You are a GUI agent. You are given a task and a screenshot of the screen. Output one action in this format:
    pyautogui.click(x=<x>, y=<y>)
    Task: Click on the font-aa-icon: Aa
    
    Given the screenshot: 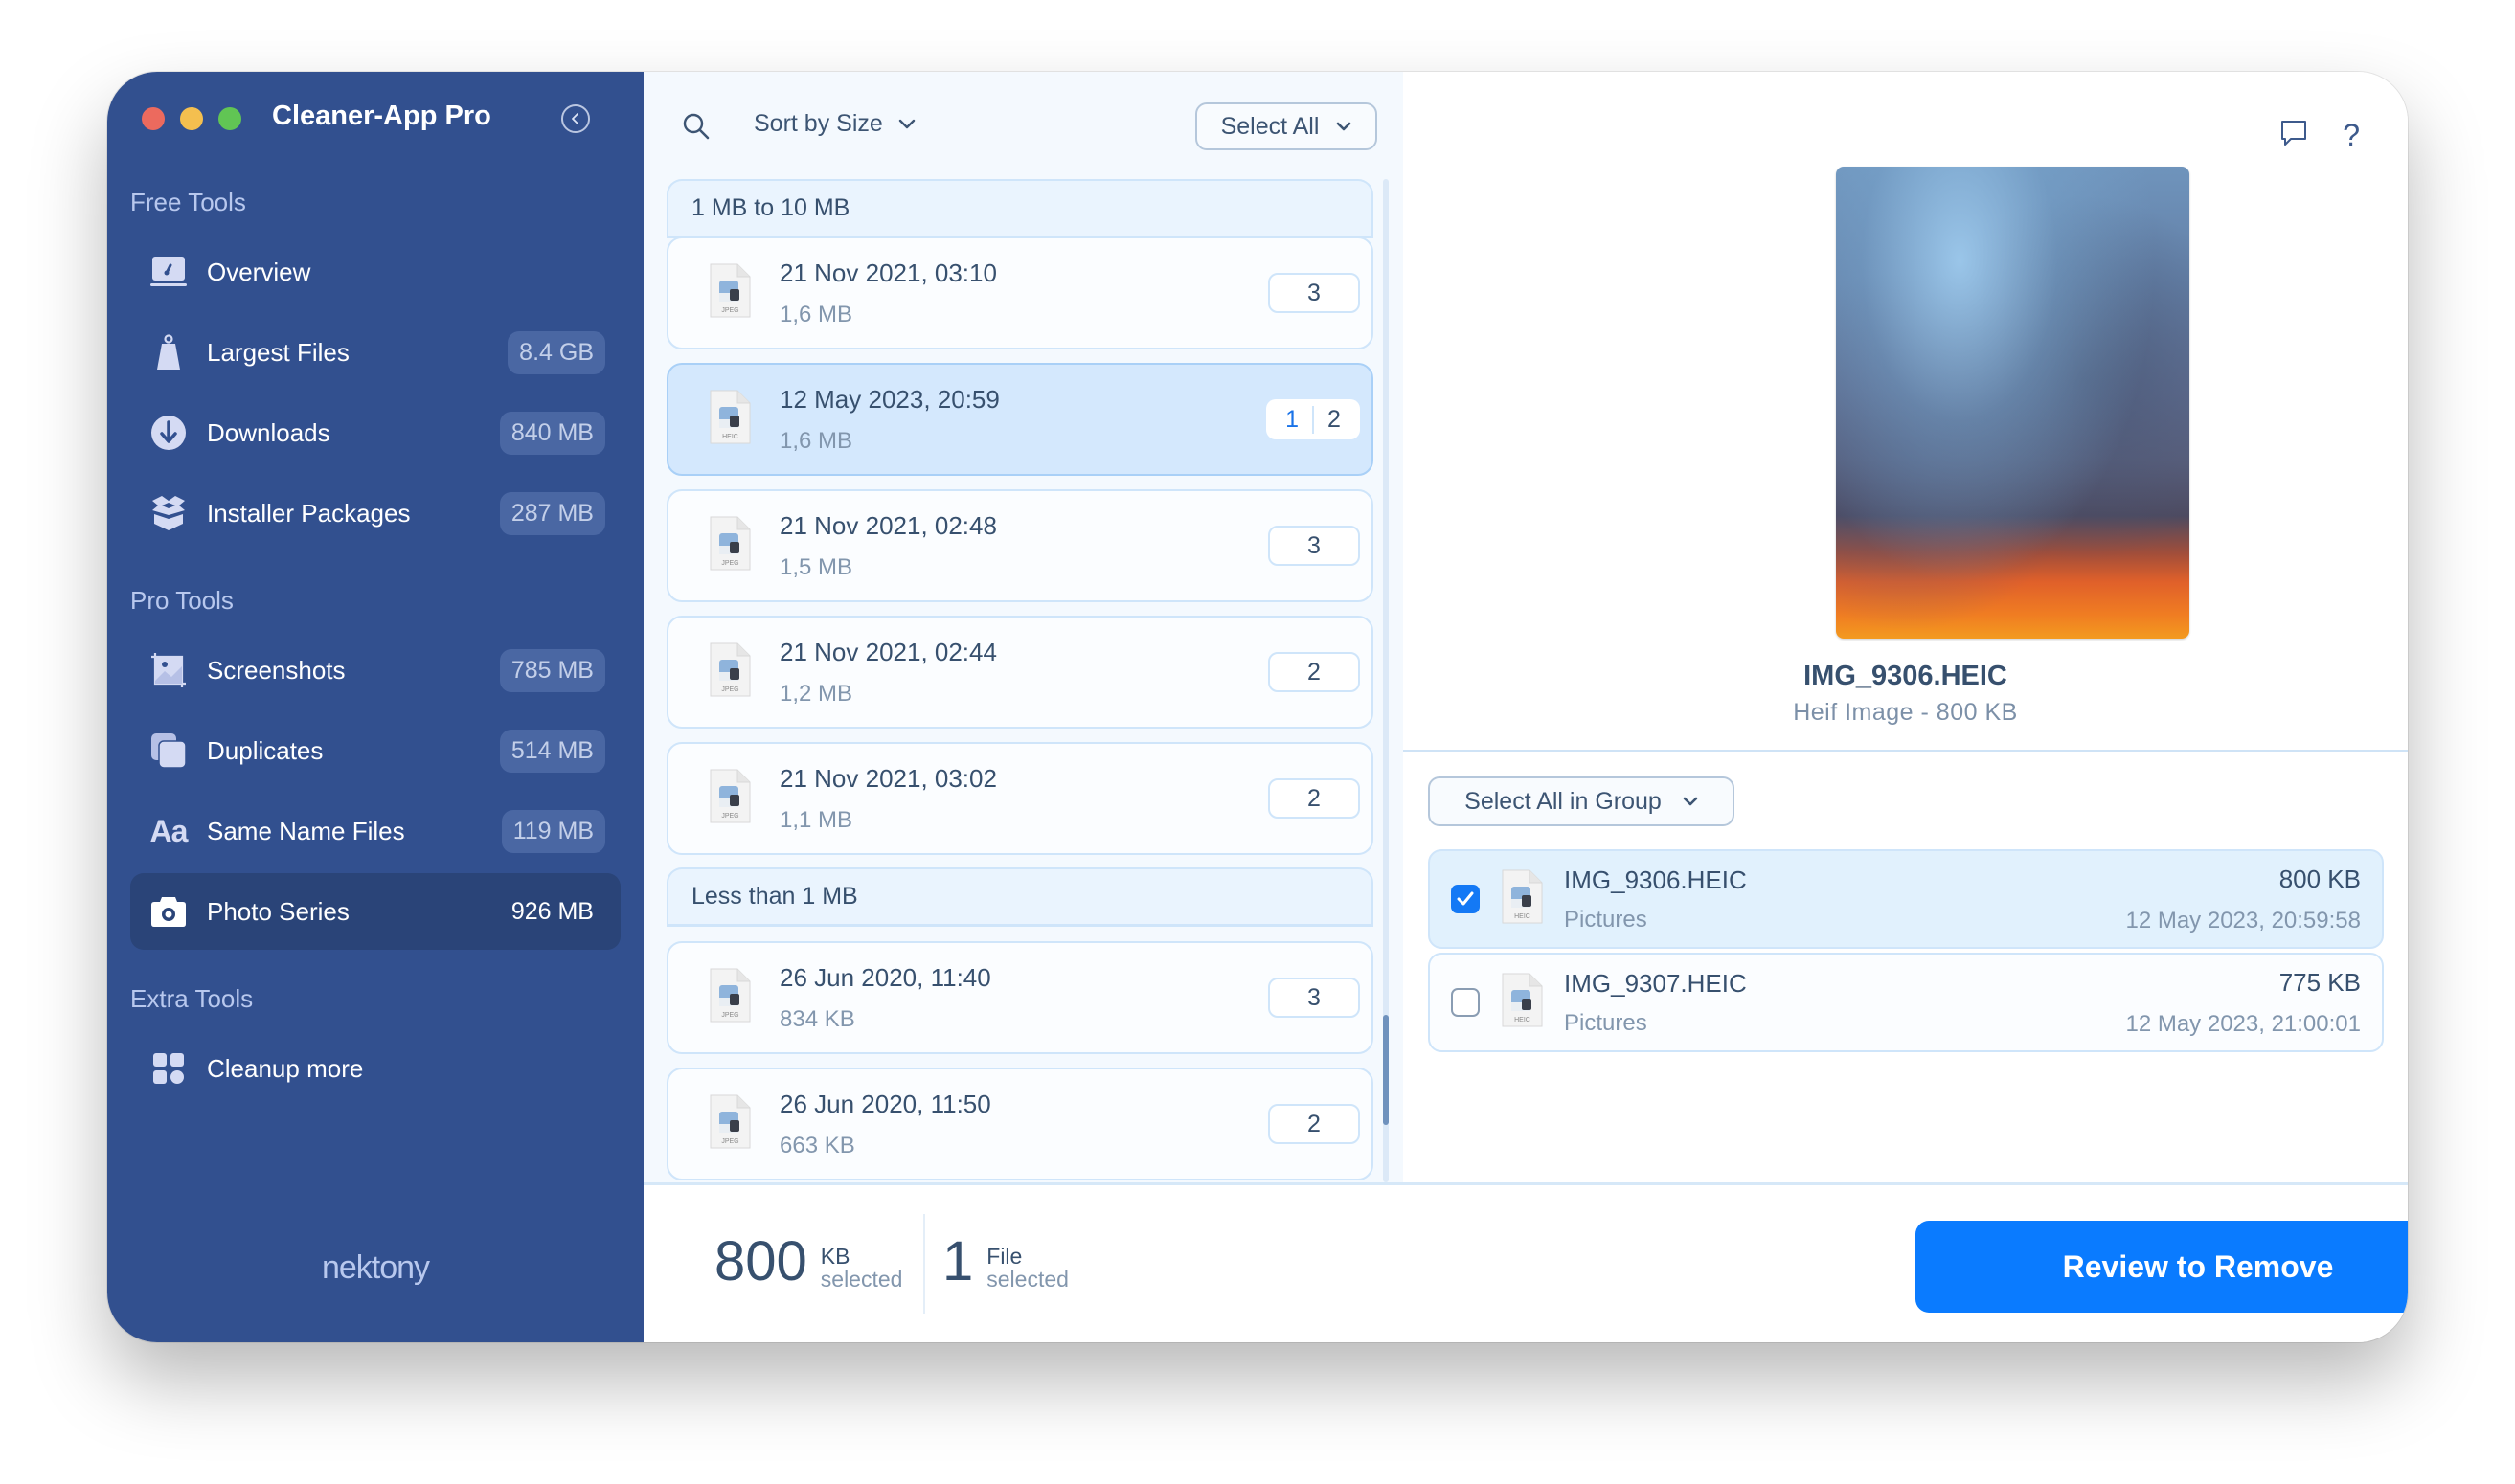 What is the action you would take?
    pyautogui.click(x=169, y=830)
    